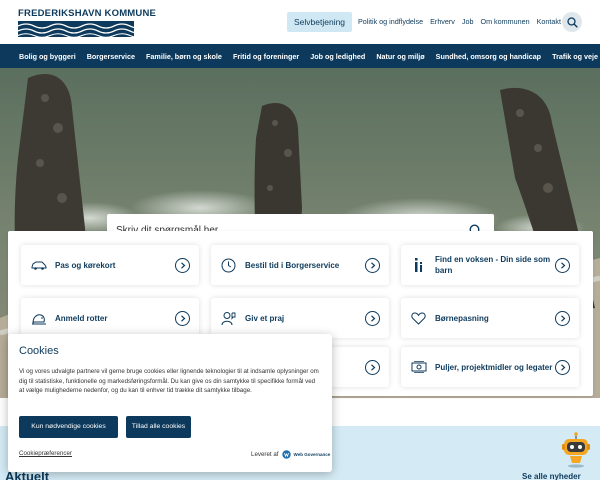  I want to click on nav-trafik: Trafik og veje, so click(575, 56).